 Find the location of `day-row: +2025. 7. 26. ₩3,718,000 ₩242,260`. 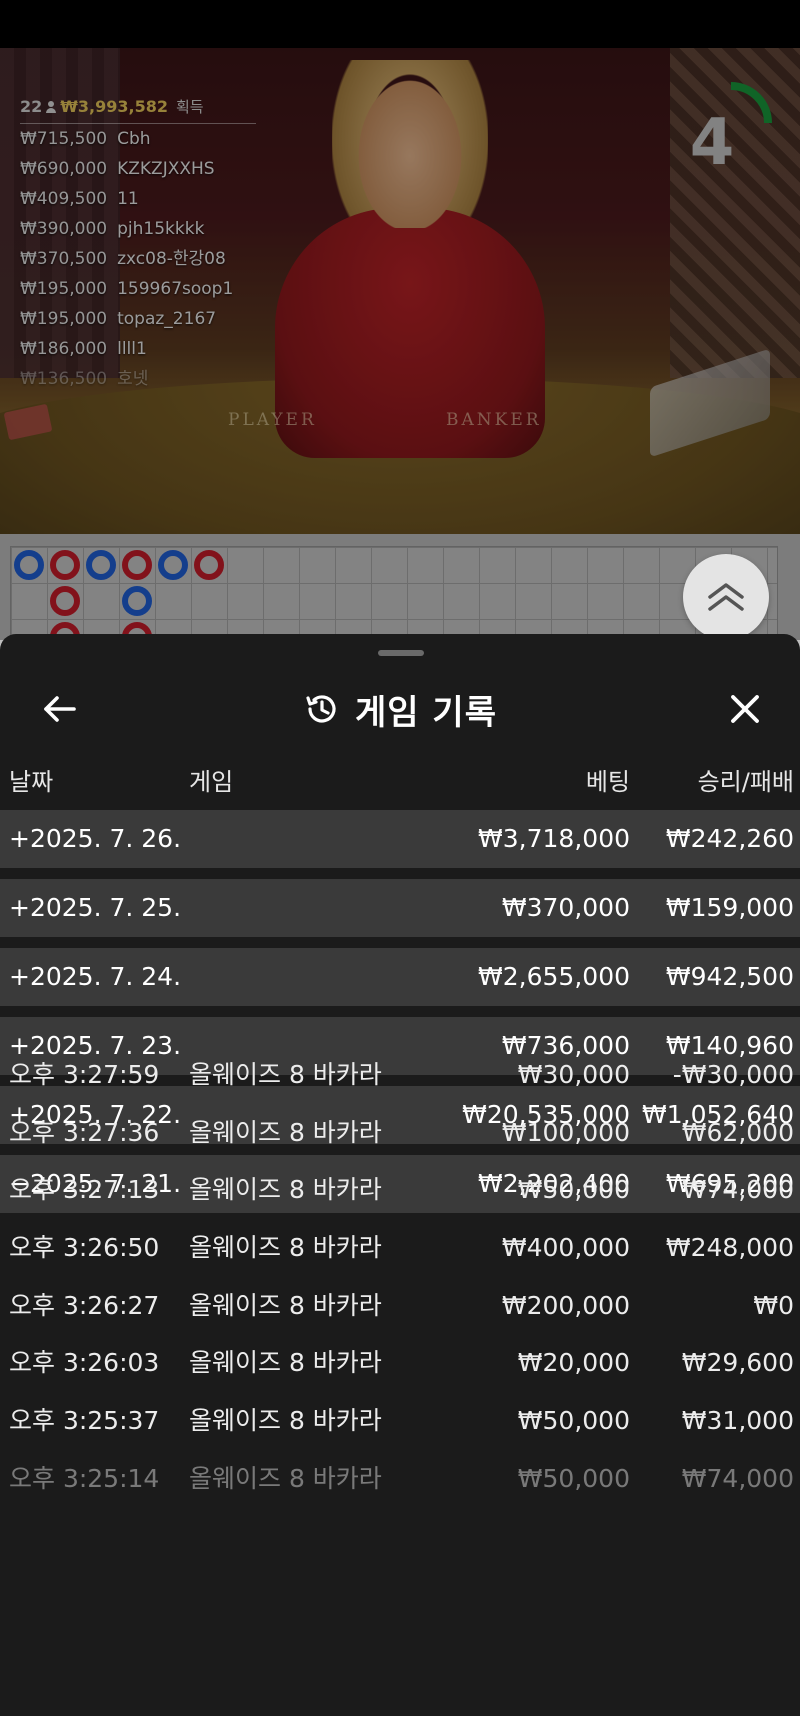

day-row: +2025. 7. 26. ₩3,718,000 ₩242,260 is located at coordinates (400, 839).